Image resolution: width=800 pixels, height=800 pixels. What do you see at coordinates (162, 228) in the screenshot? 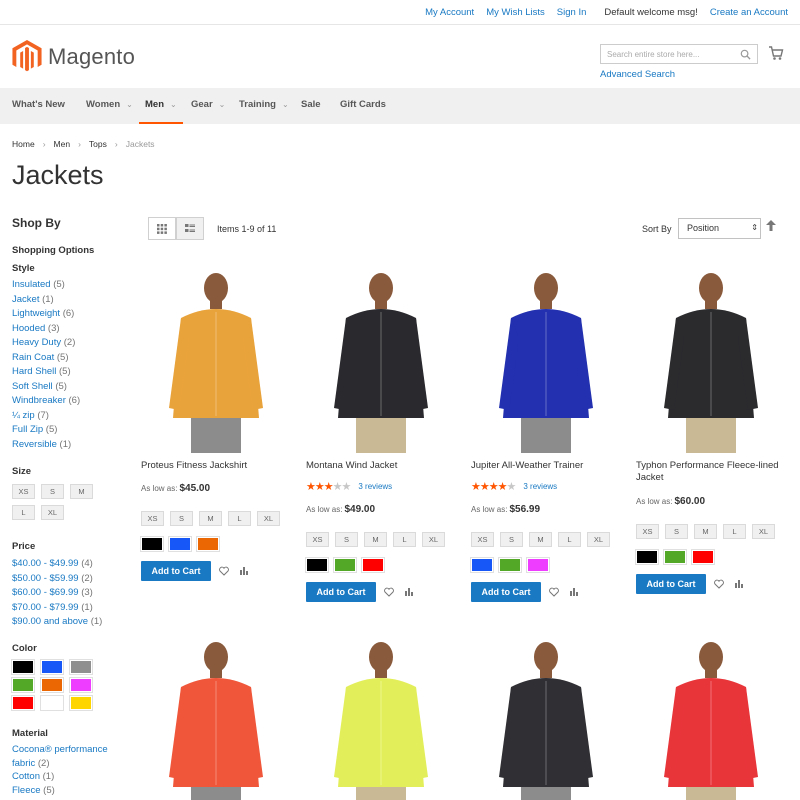
I see `grid-view-button` at bounding box center [162, 228].